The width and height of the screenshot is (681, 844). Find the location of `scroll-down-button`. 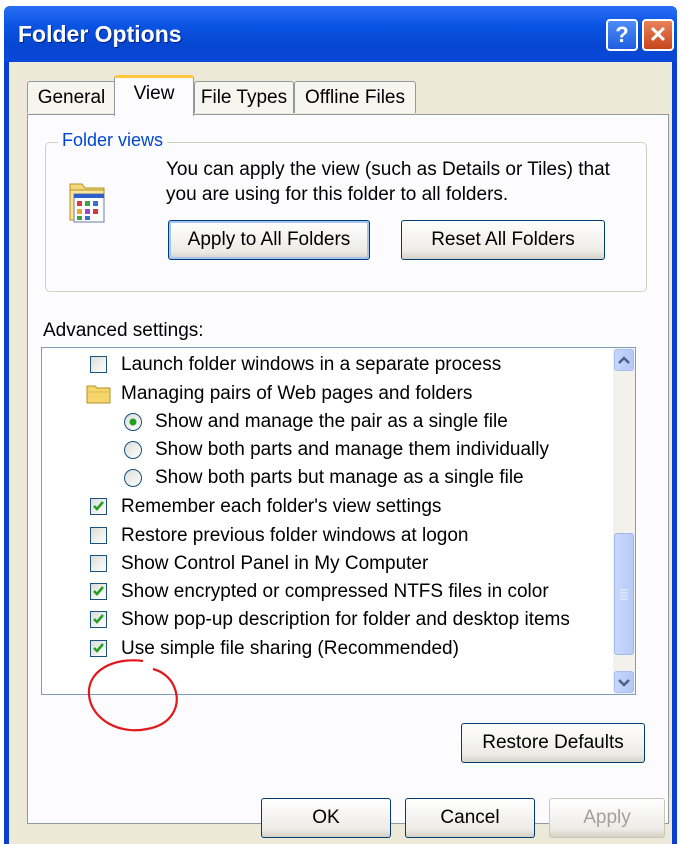

scroll-down-button is located at coordinates (624, 682).